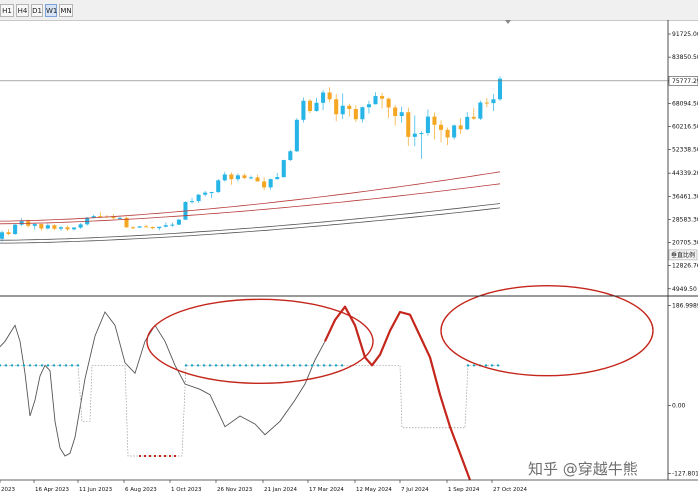  What do you see at coordinates (685, 127) in the screenshot?
I see `price-axis-label: 60216.50` at bounding box center [685, 127].